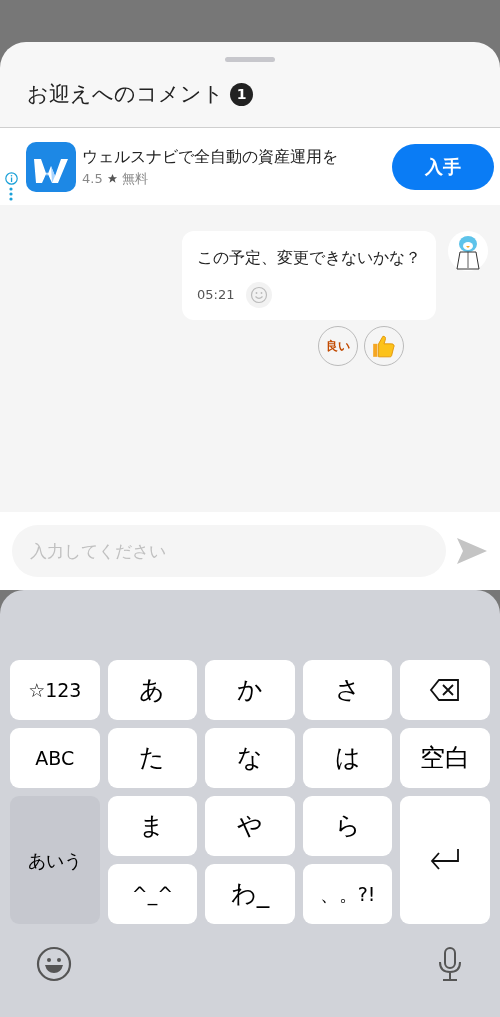 The image size is (500, 1017). What do you see at coordinates (250, 758) in the screenshot?
I see `keyboard-key: な` at bounding box center [250, 758].